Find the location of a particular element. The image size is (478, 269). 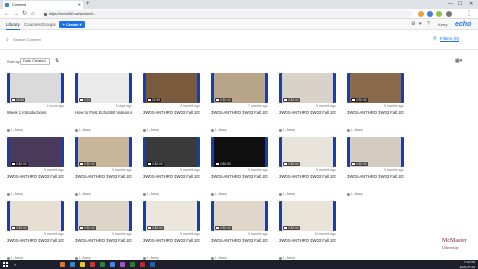

logo-line-2: University is located at coordinates (450, 247).